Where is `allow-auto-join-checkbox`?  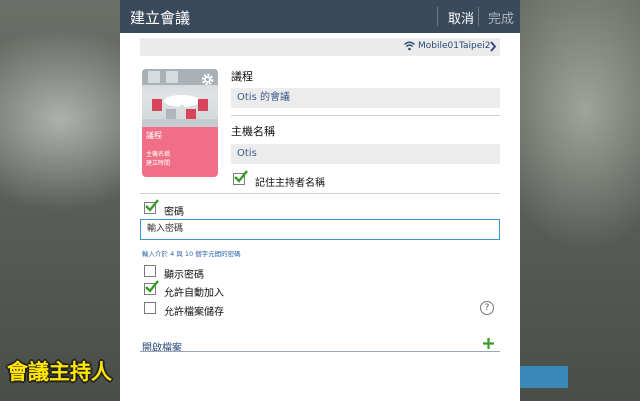
allow-auto-join-checkbox is located at coordinates (151, 287).